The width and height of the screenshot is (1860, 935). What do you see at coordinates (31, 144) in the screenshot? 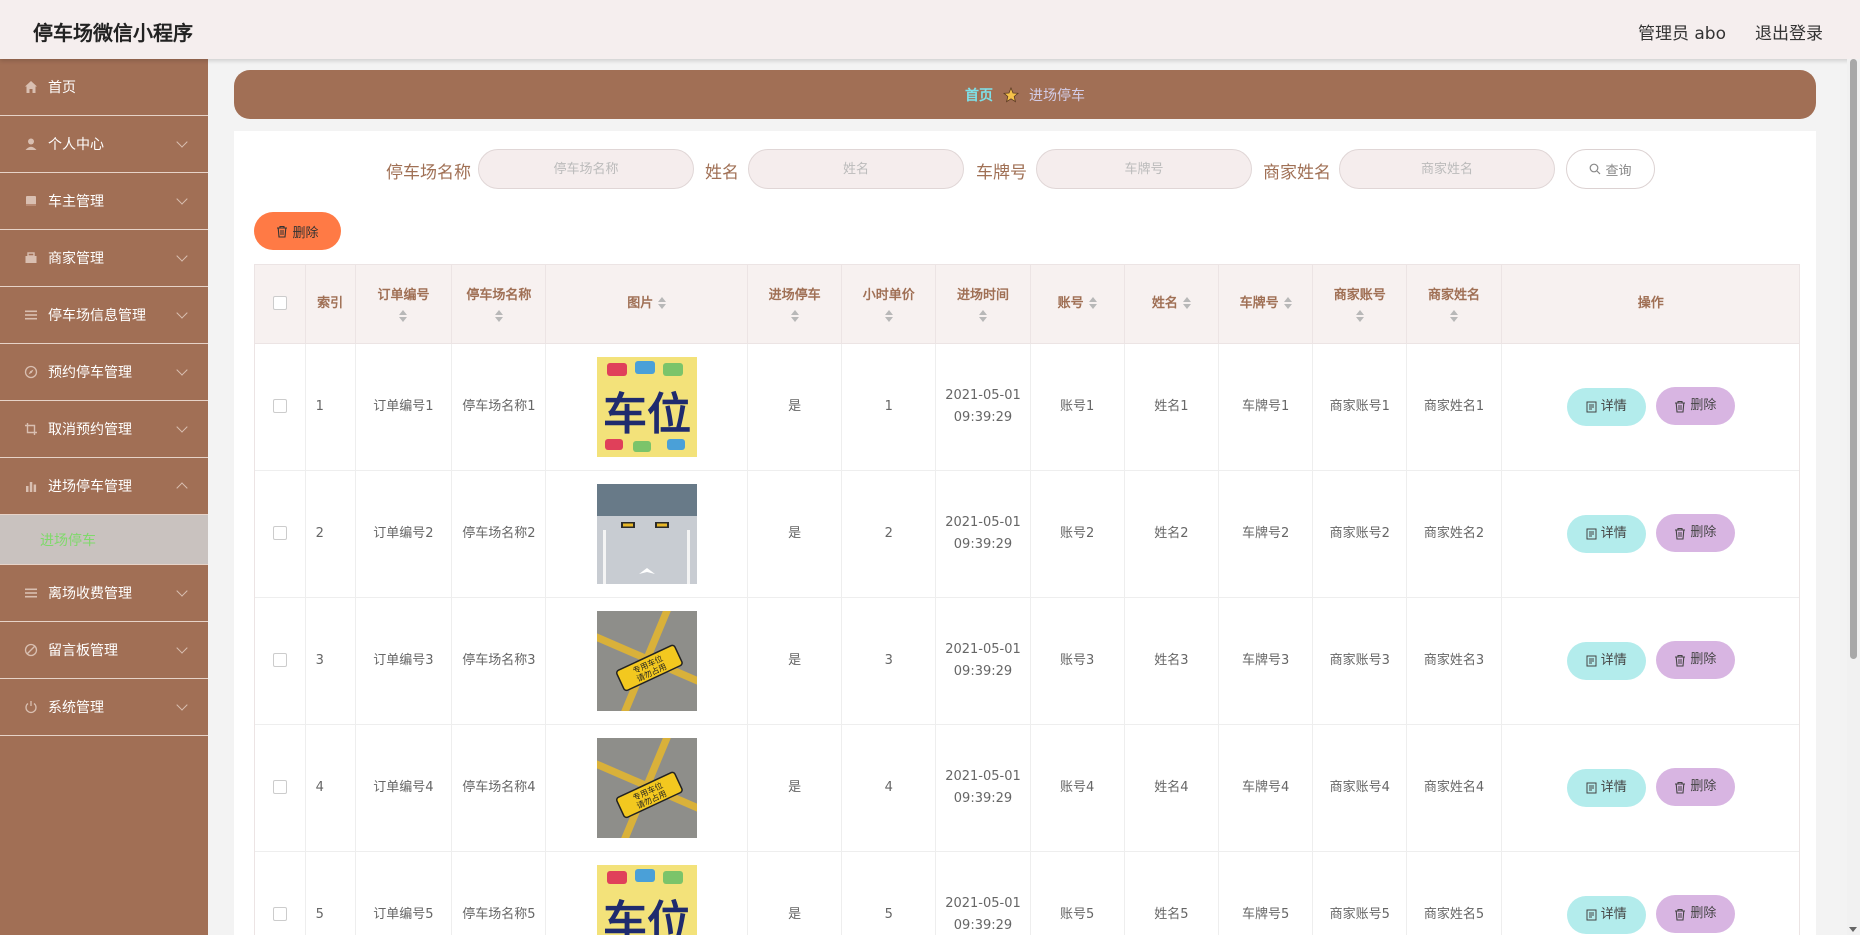
I see `user-icon` at bounding box center [31, 144].